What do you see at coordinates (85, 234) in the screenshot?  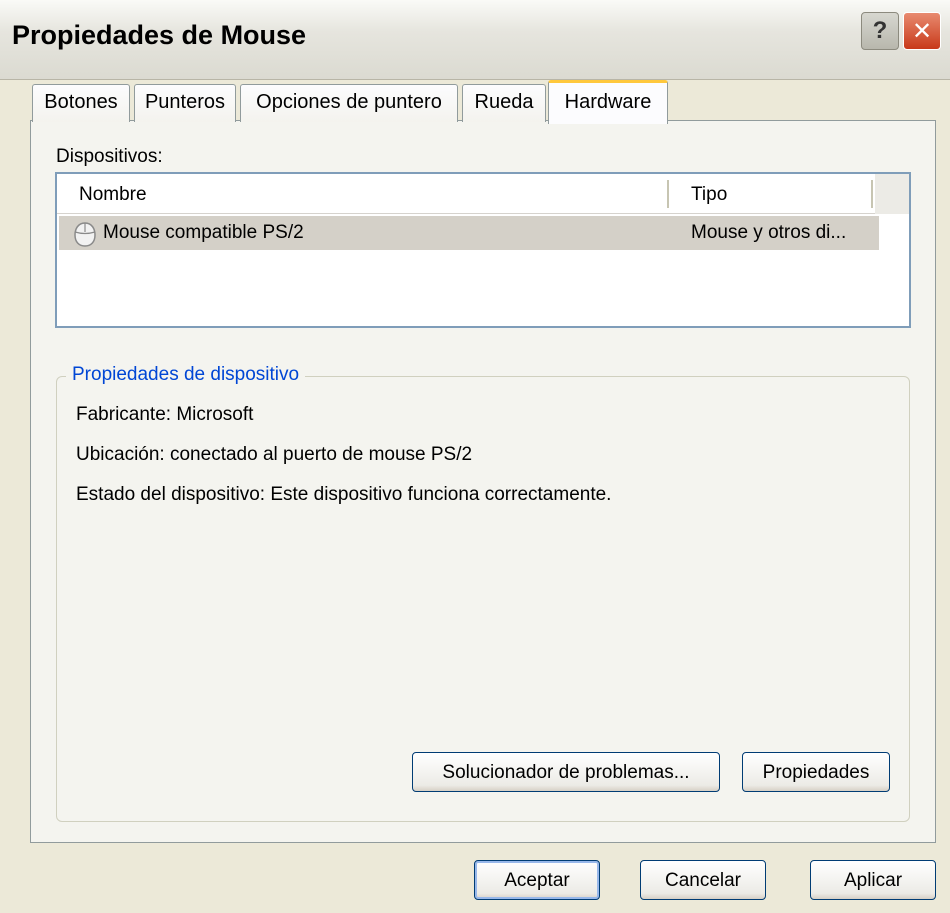 I see `mouse-icon` at bounding box center [85, 234].